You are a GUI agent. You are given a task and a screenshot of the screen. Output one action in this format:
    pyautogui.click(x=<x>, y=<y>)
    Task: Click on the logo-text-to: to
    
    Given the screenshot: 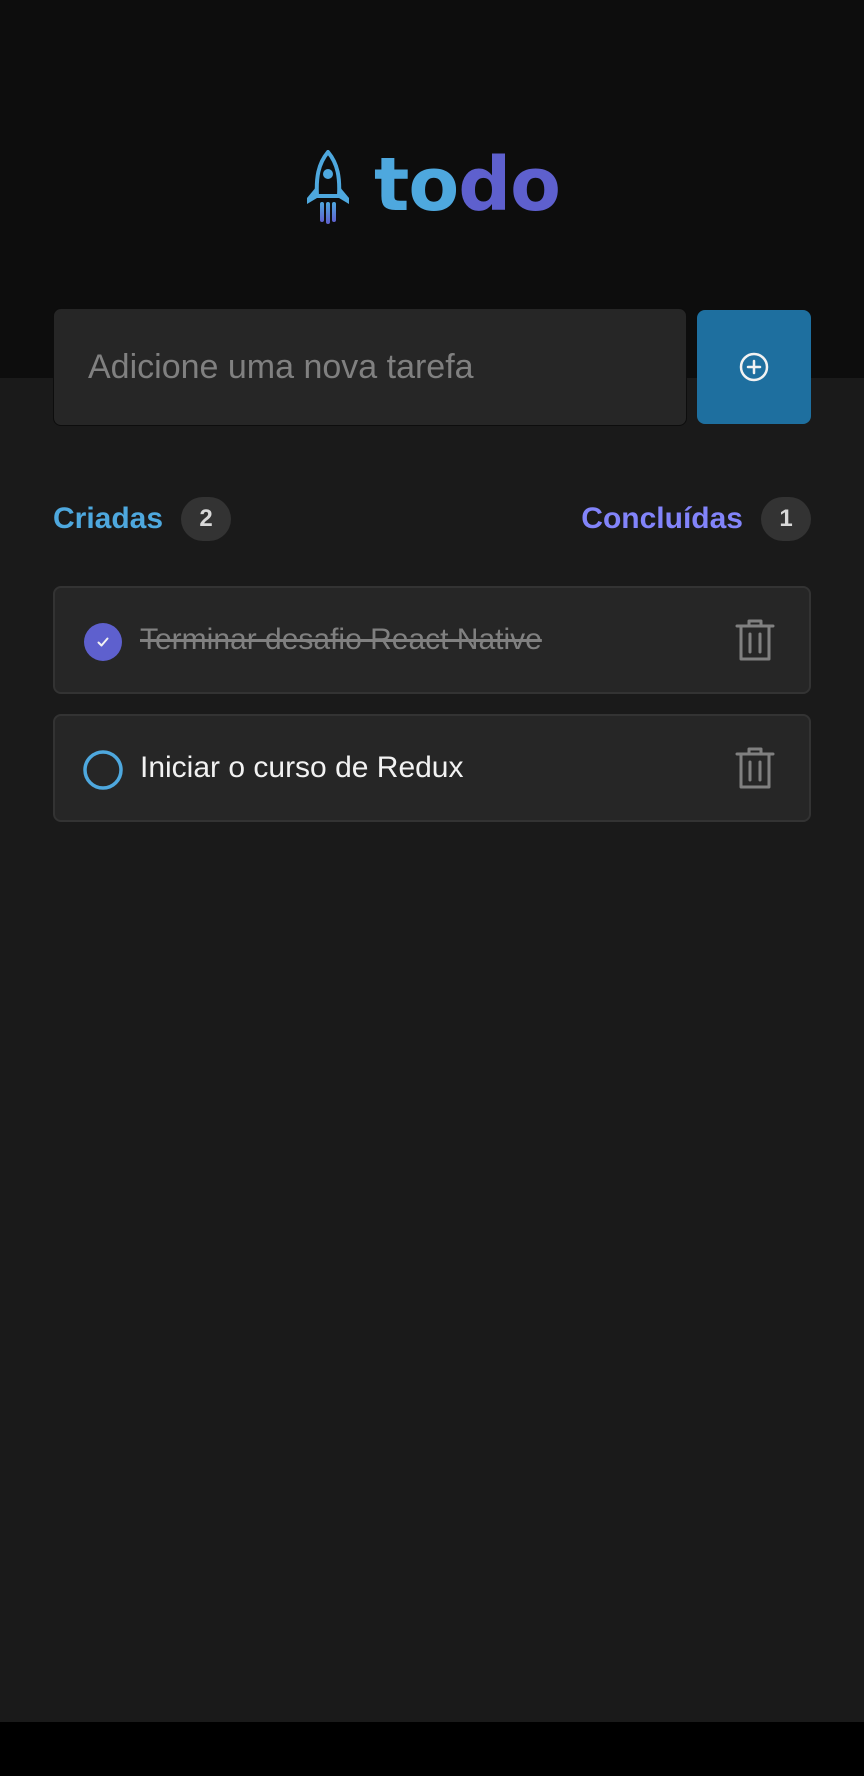 What is the action you would take?
    pyautogui.click(x=416, y=185)
    